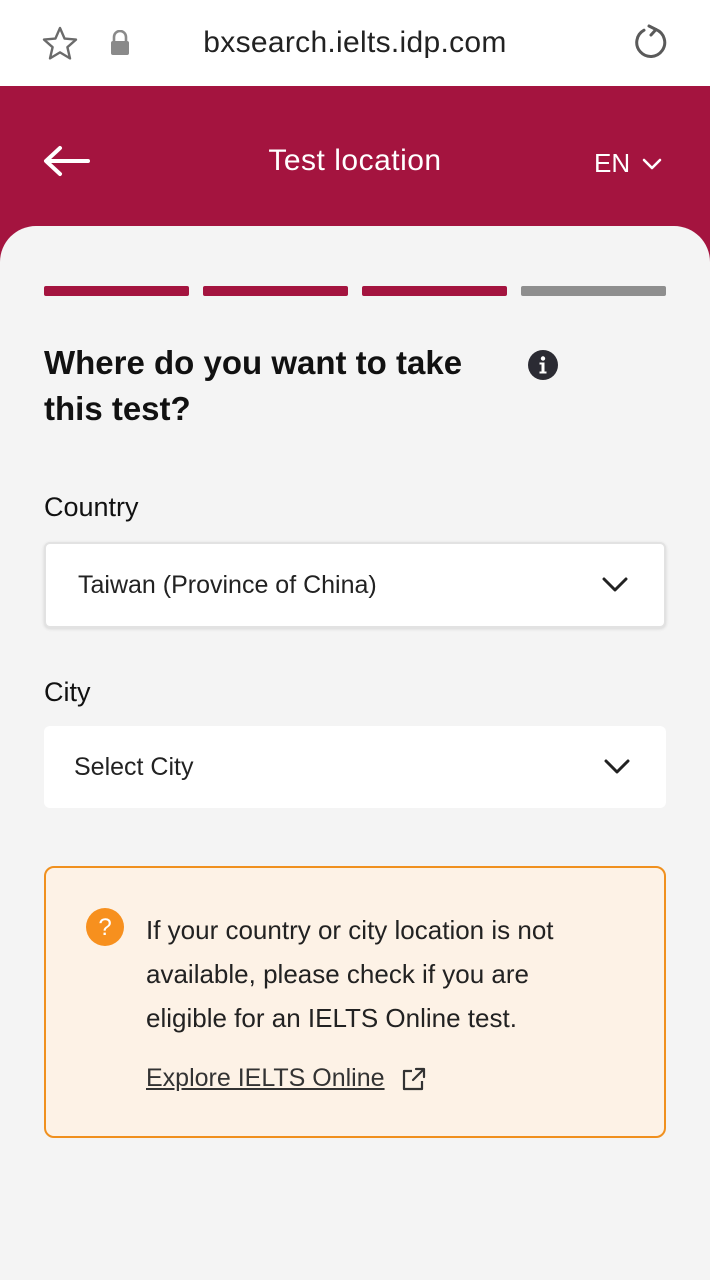 This screenshot has height=1280, width=710. I want to click on browser-address-bar: bxsearch.ielts.idp.com, so click(355, 43).